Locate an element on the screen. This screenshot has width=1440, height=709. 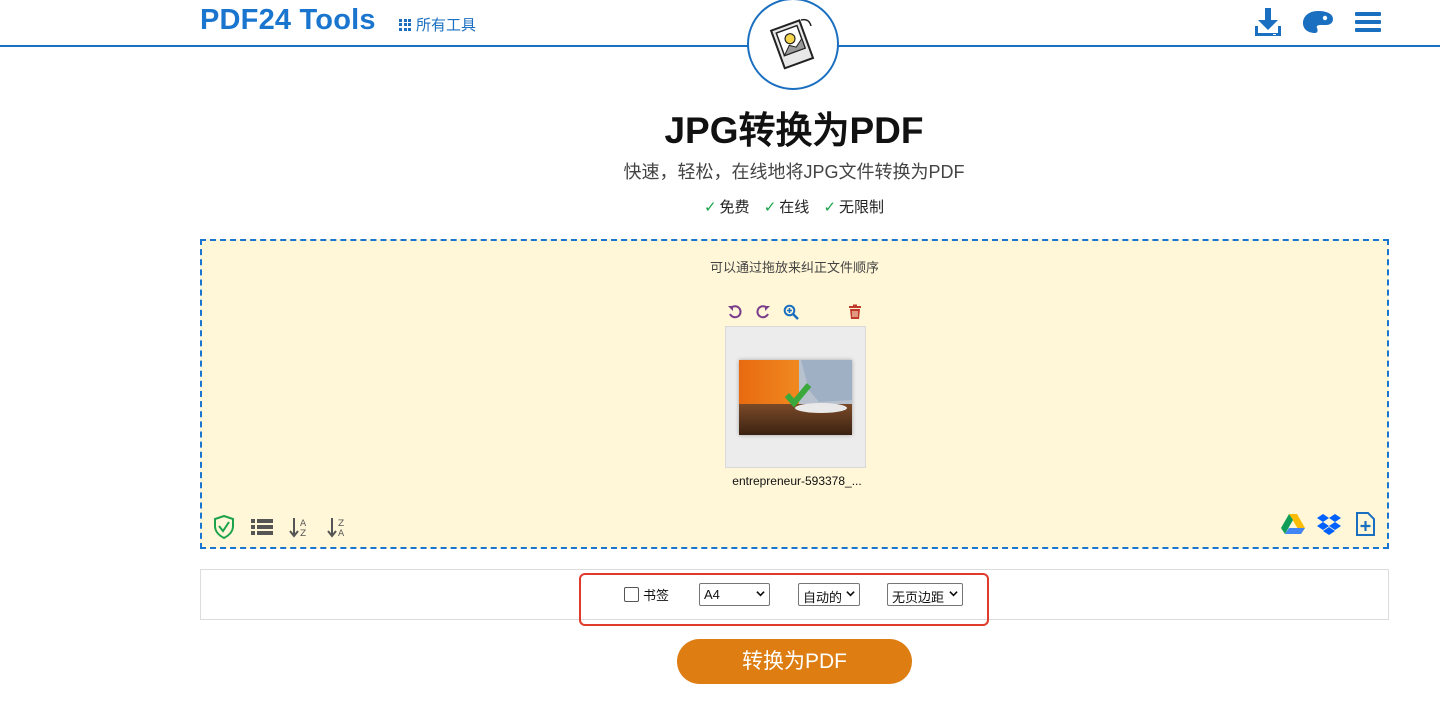
orientation-value: 自动的 is located at coordinates (823, 597).